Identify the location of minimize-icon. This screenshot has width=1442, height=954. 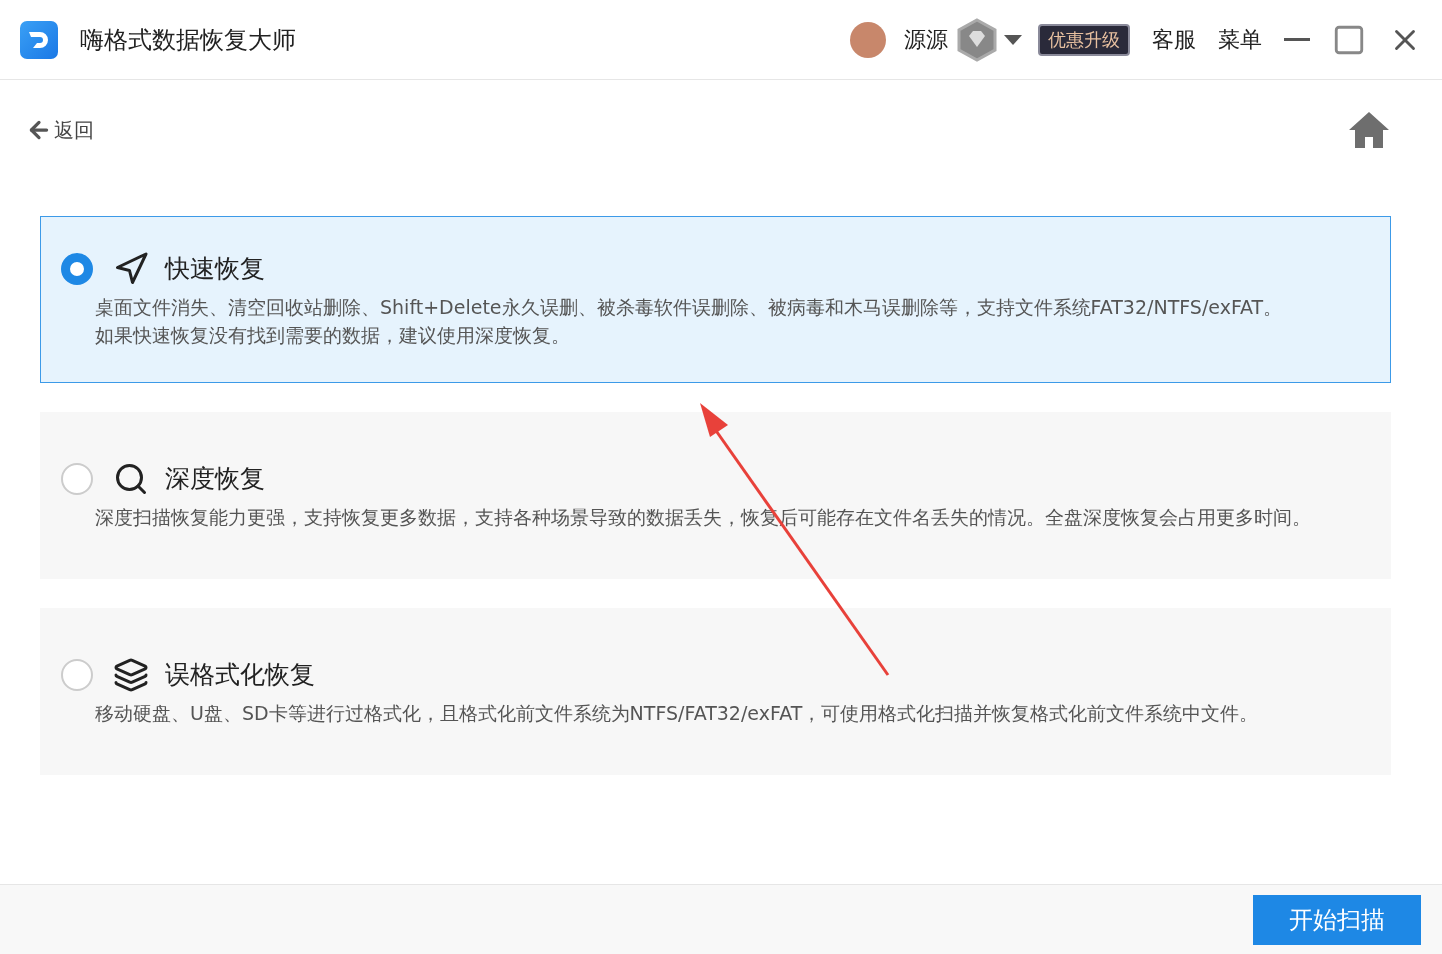
(1297, 39).